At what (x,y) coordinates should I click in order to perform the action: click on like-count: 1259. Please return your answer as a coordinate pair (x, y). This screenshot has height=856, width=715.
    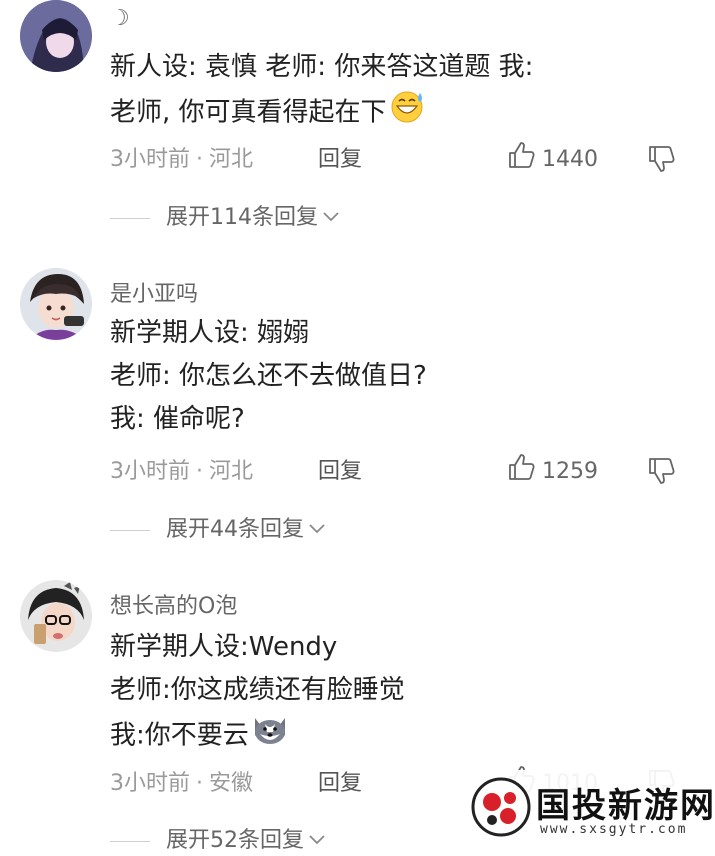
    Looking at the image, I should click on (570, 471).